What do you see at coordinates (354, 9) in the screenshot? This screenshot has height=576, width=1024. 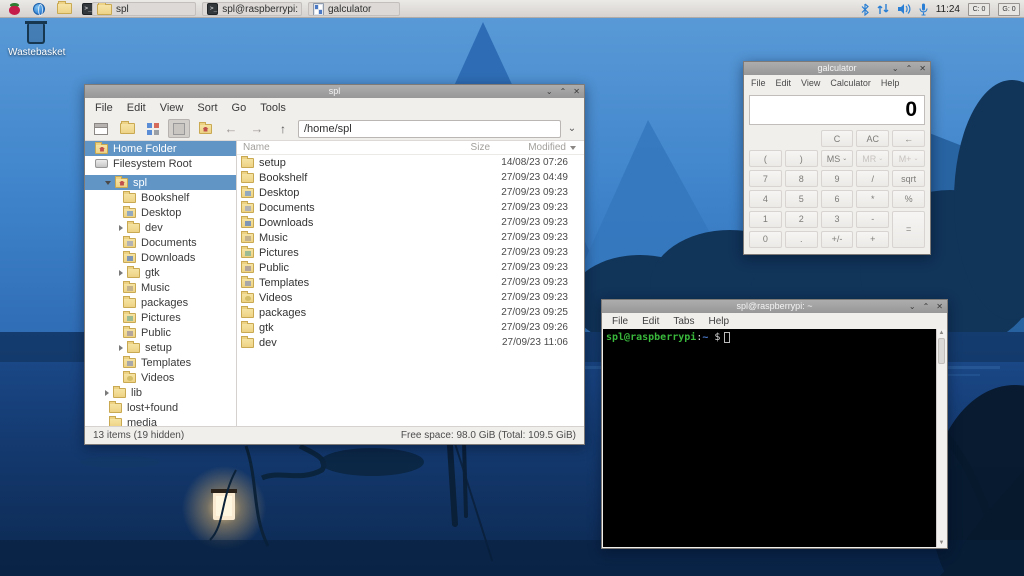 I see `taskbar-window-galculator: galculator` at bounding box center [354, 9].